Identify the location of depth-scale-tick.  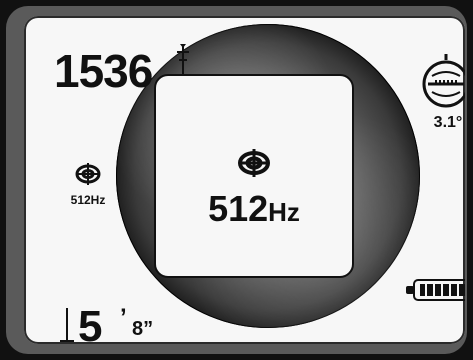
(67, 341).